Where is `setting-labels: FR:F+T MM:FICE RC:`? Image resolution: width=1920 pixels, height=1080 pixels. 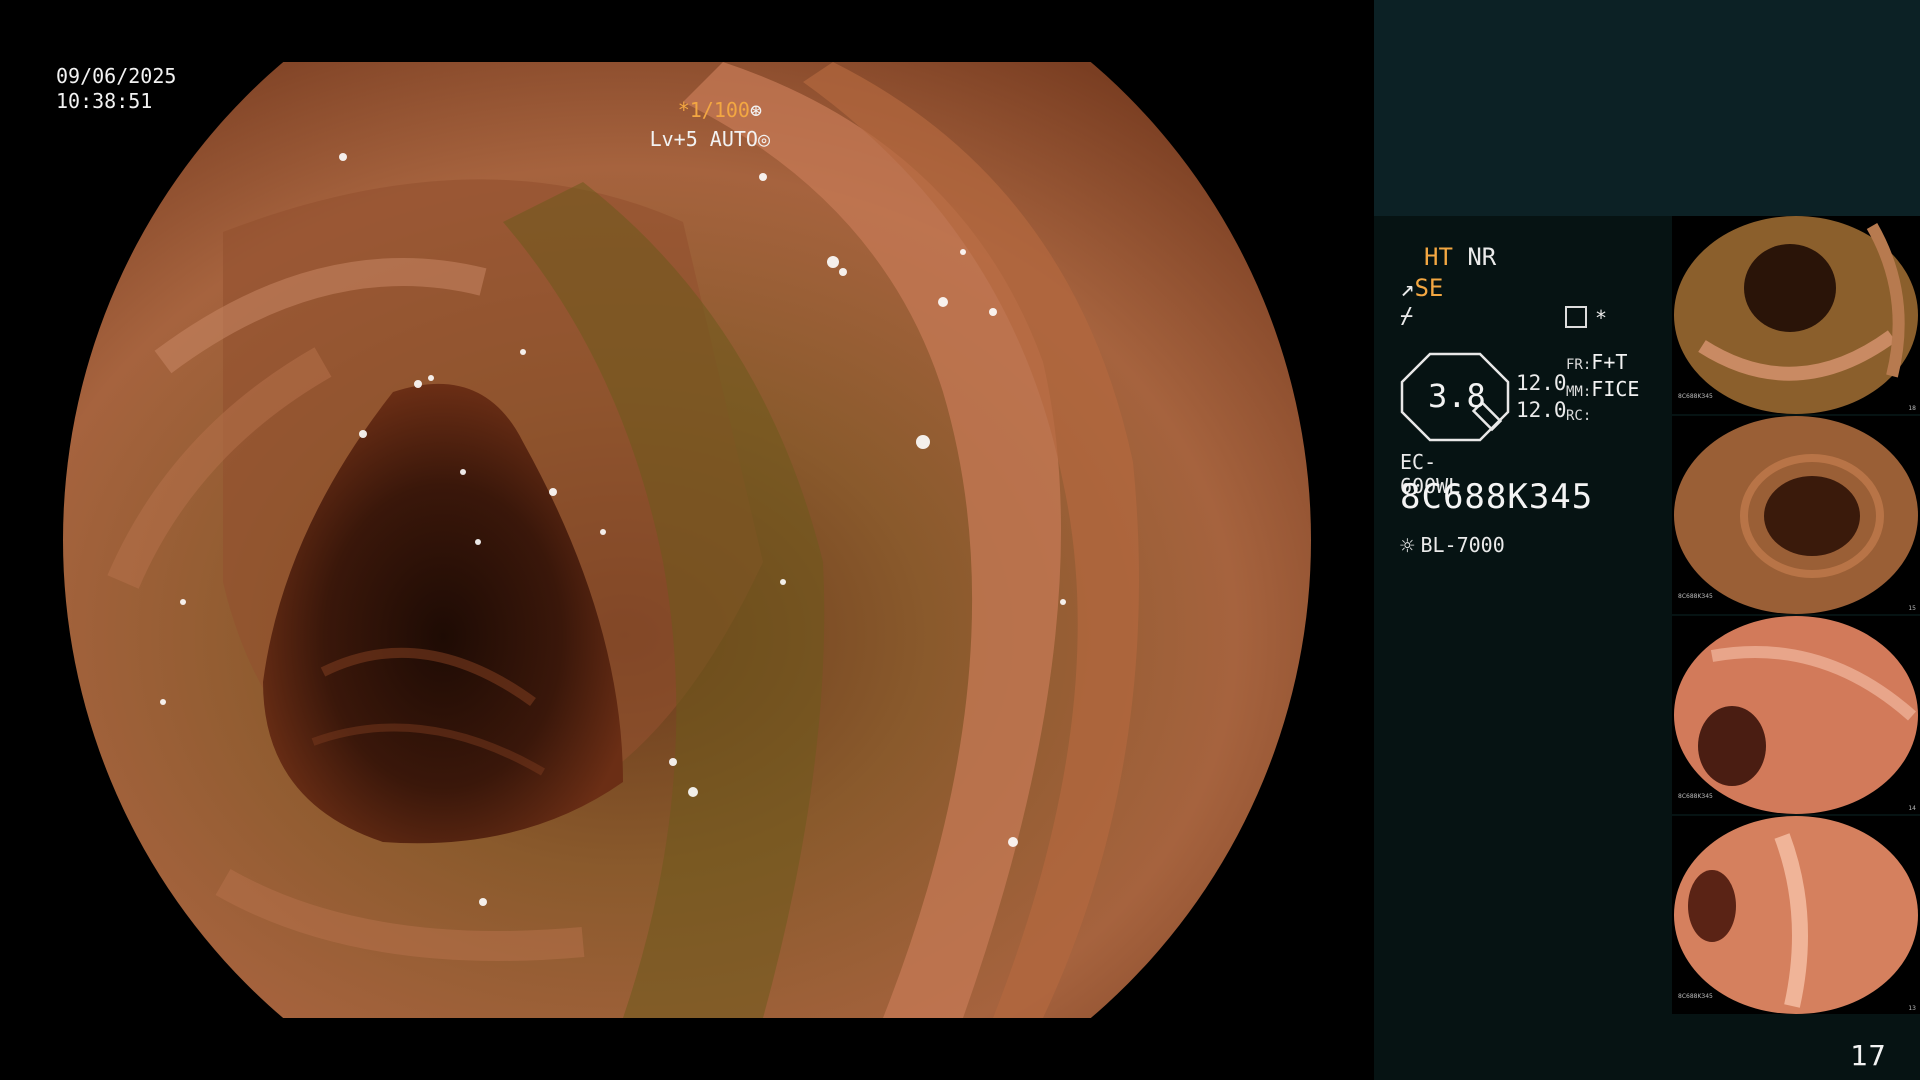
setting-labels: FR:F+T MM:FICE RC: is located at coordinates (1602, 389).